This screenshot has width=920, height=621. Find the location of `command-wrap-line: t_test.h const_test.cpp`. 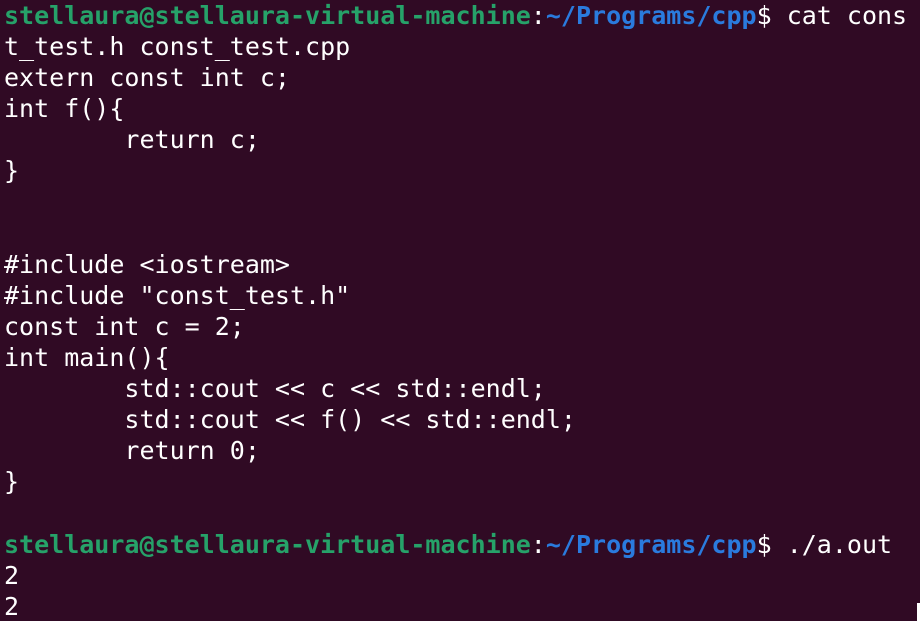

command-wrap-line: t_test.h const_test.cpp is located at coordinates (177, 47).